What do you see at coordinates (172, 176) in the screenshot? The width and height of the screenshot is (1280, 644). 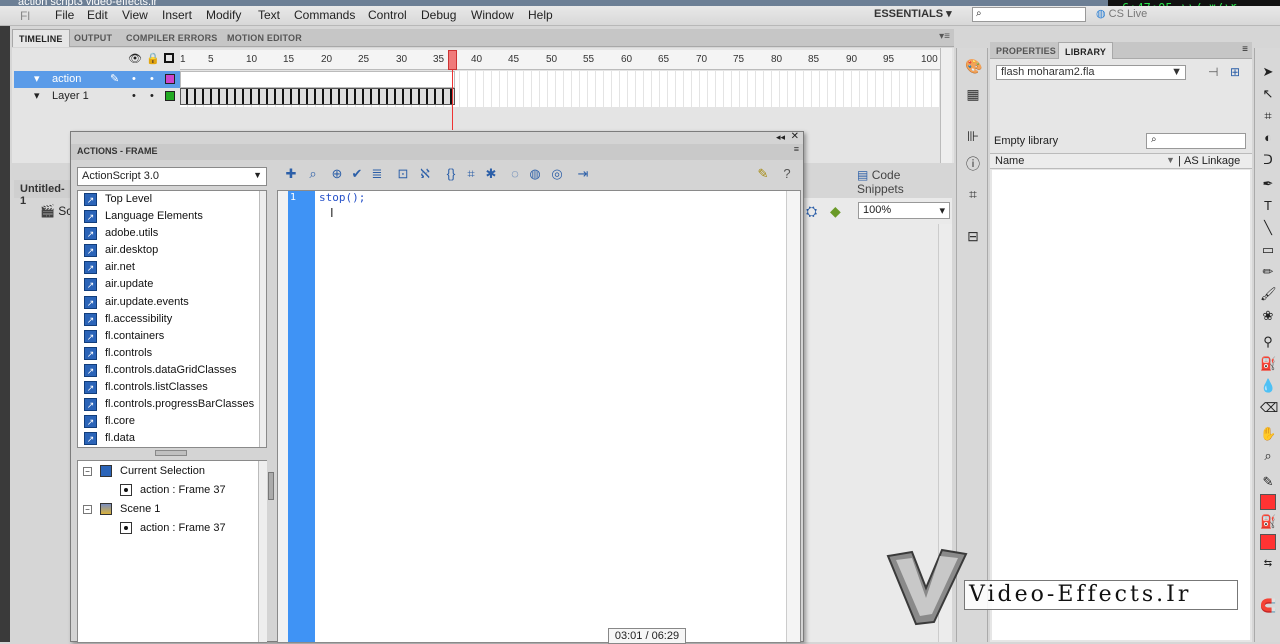 I see `actionscript-version-select: ActionScript 3.0 ▼` at bounding box center [172, 176].